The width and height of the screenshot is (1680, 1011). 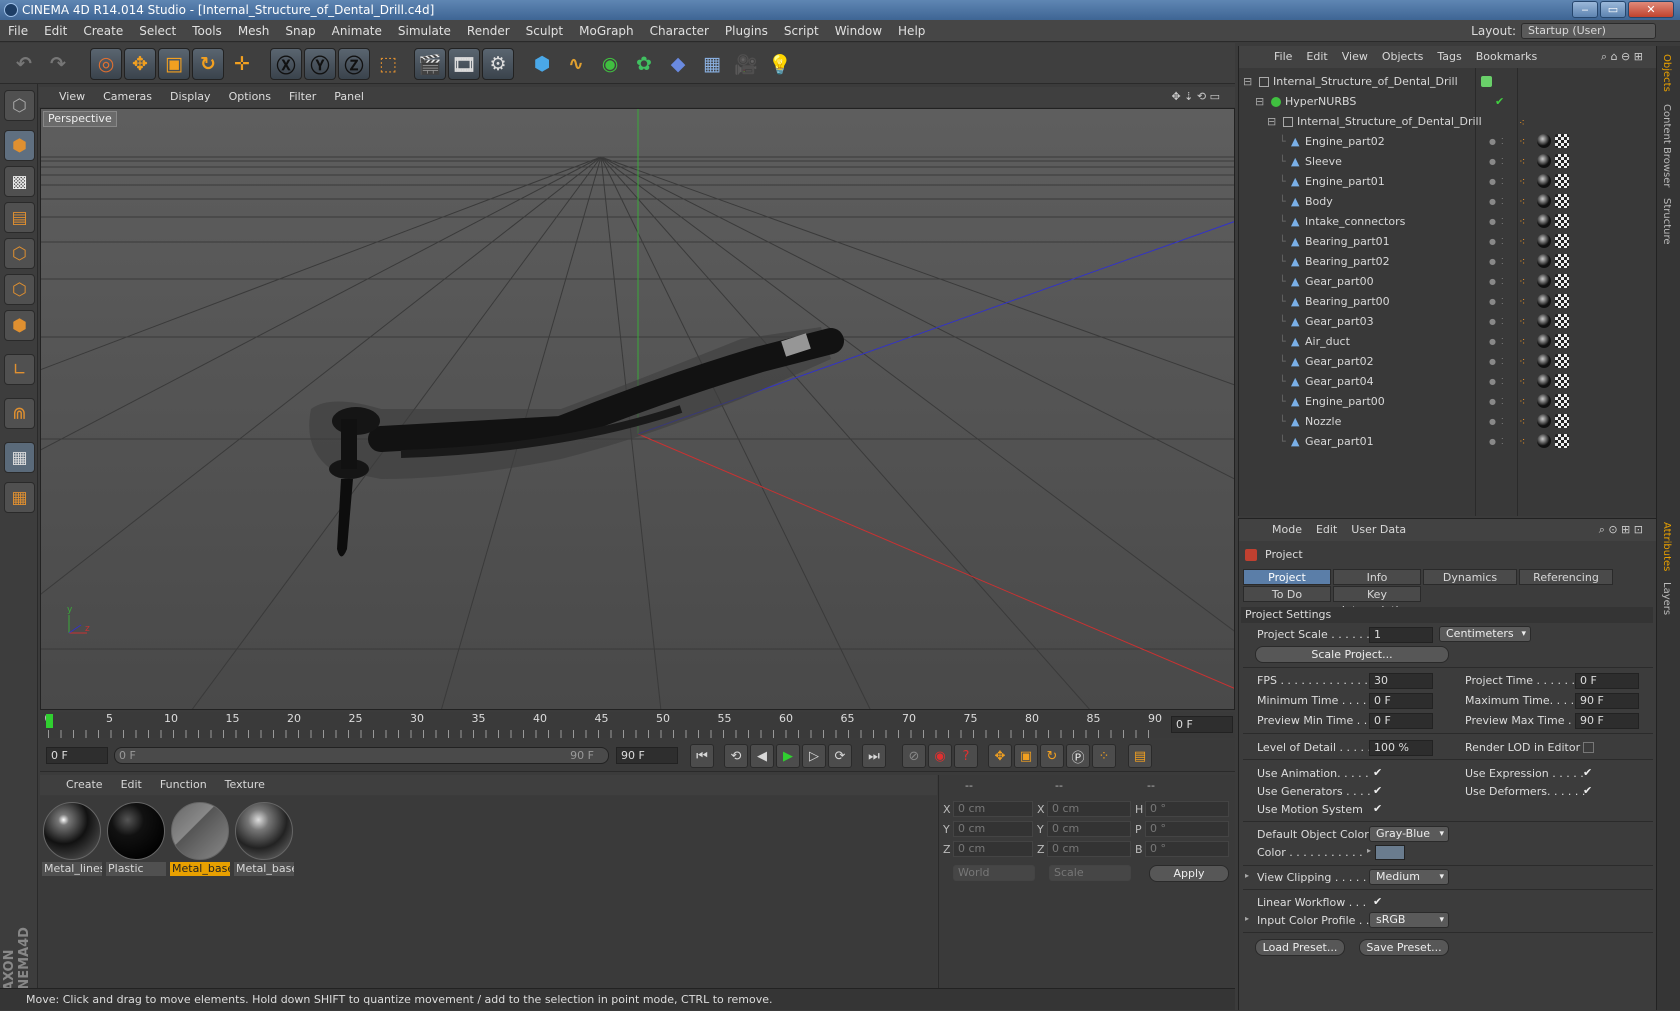 I want to click on render-picture-viewer-icon: 🎞, so click(x=464, y=64).